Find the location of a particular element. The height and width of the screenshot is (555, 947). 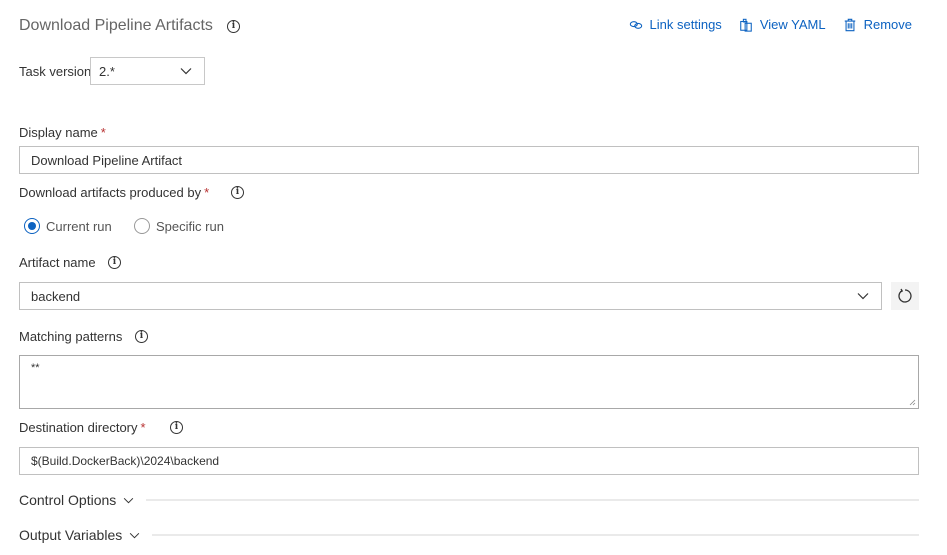

artifact-name-select: backend is located at coordinates (450, 296).